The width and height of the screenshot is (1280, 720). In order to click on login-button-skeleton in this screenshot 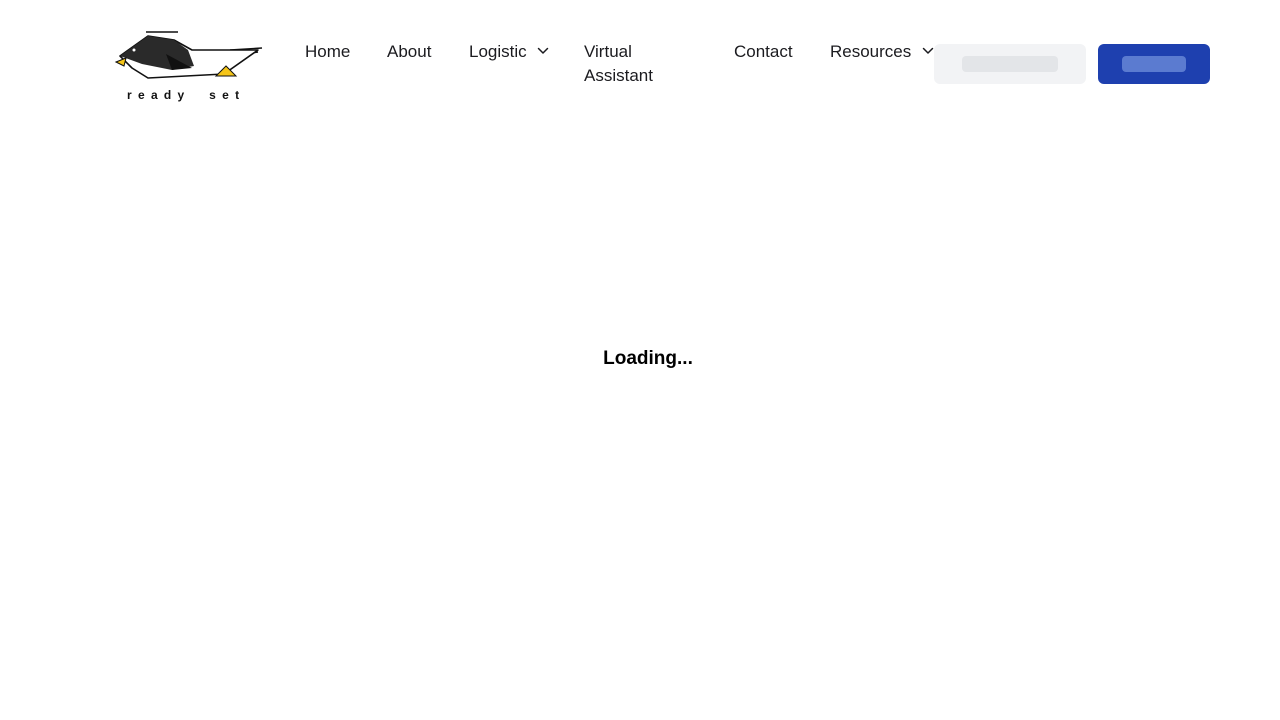, I will do `click(1010, 64)`.